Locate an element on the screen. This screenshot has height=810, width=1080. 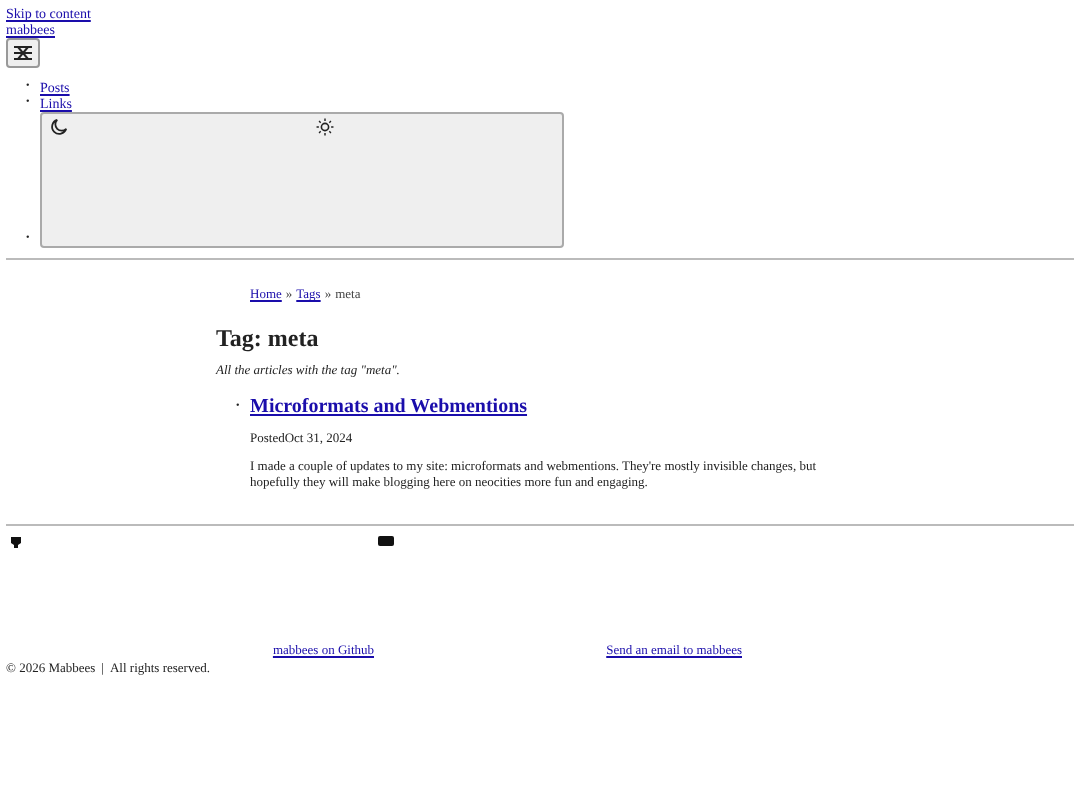
menu-button is located at coordinates (23, 53).